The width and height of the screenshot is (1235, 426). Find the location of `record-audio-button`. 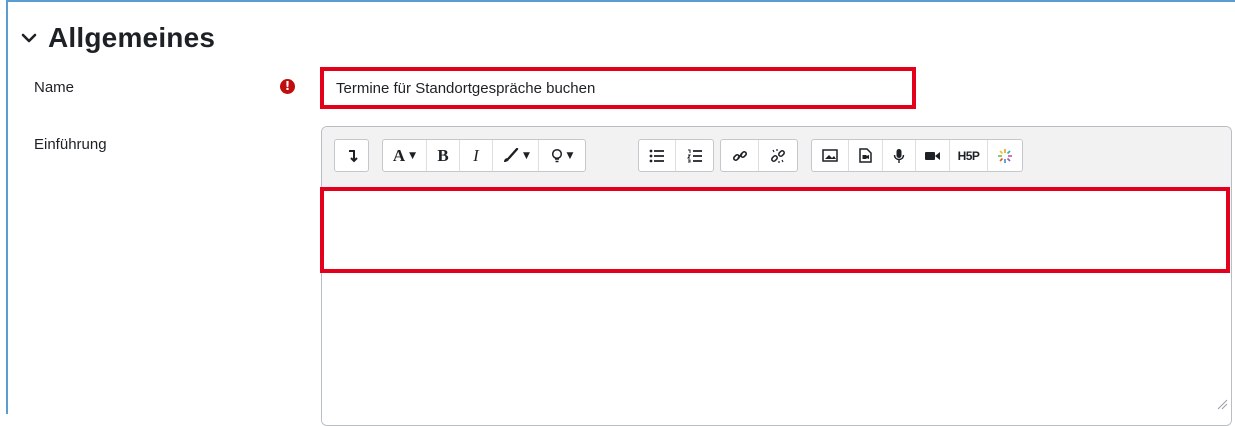

record-audio-button is located at coordinates (899, 155).